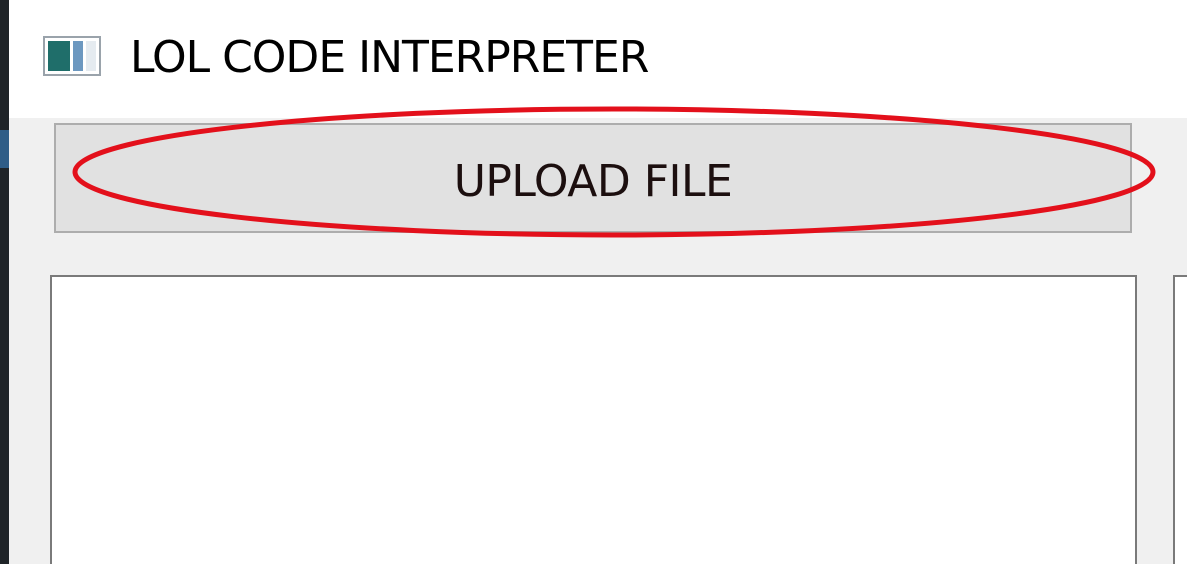 The height and width of the screenshot is (564, 1187). What do you see at coordinates (593, 181) in the screenshot?
I see `upload-file-label: UPLOAD FILE` at bounding box center [593, 181].